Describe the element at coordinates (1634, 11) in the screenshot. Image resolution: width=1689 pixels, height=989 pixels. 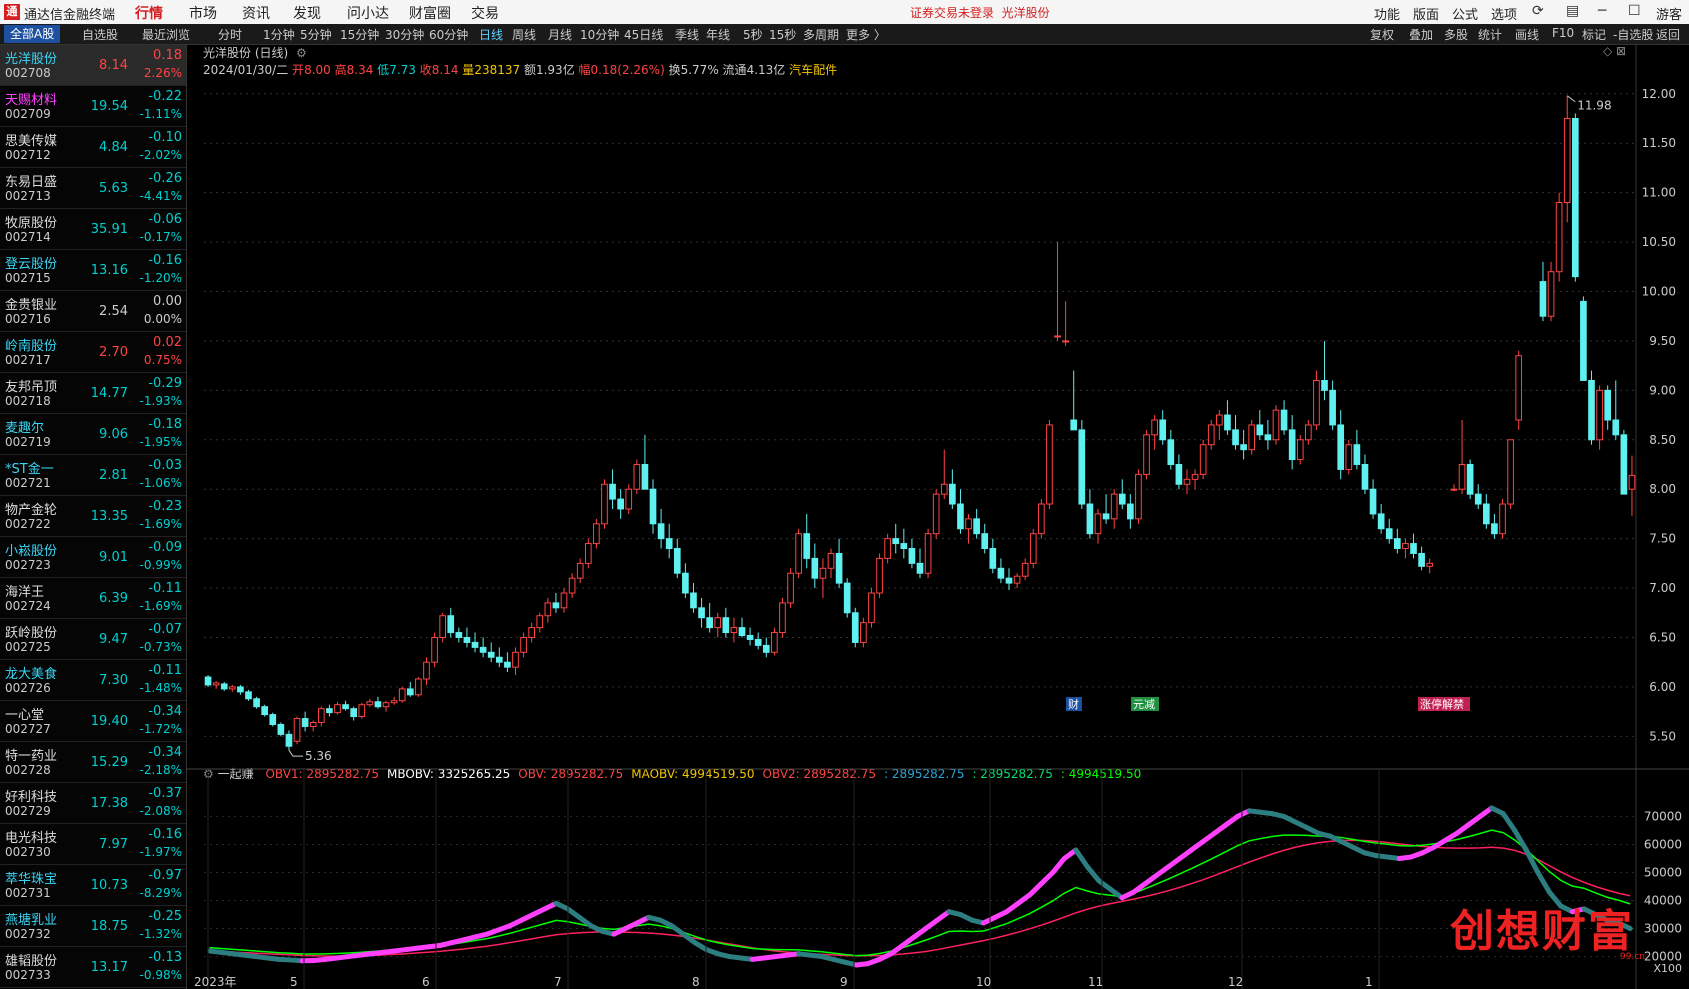
I see `maximize-icon: ☐` at that location.